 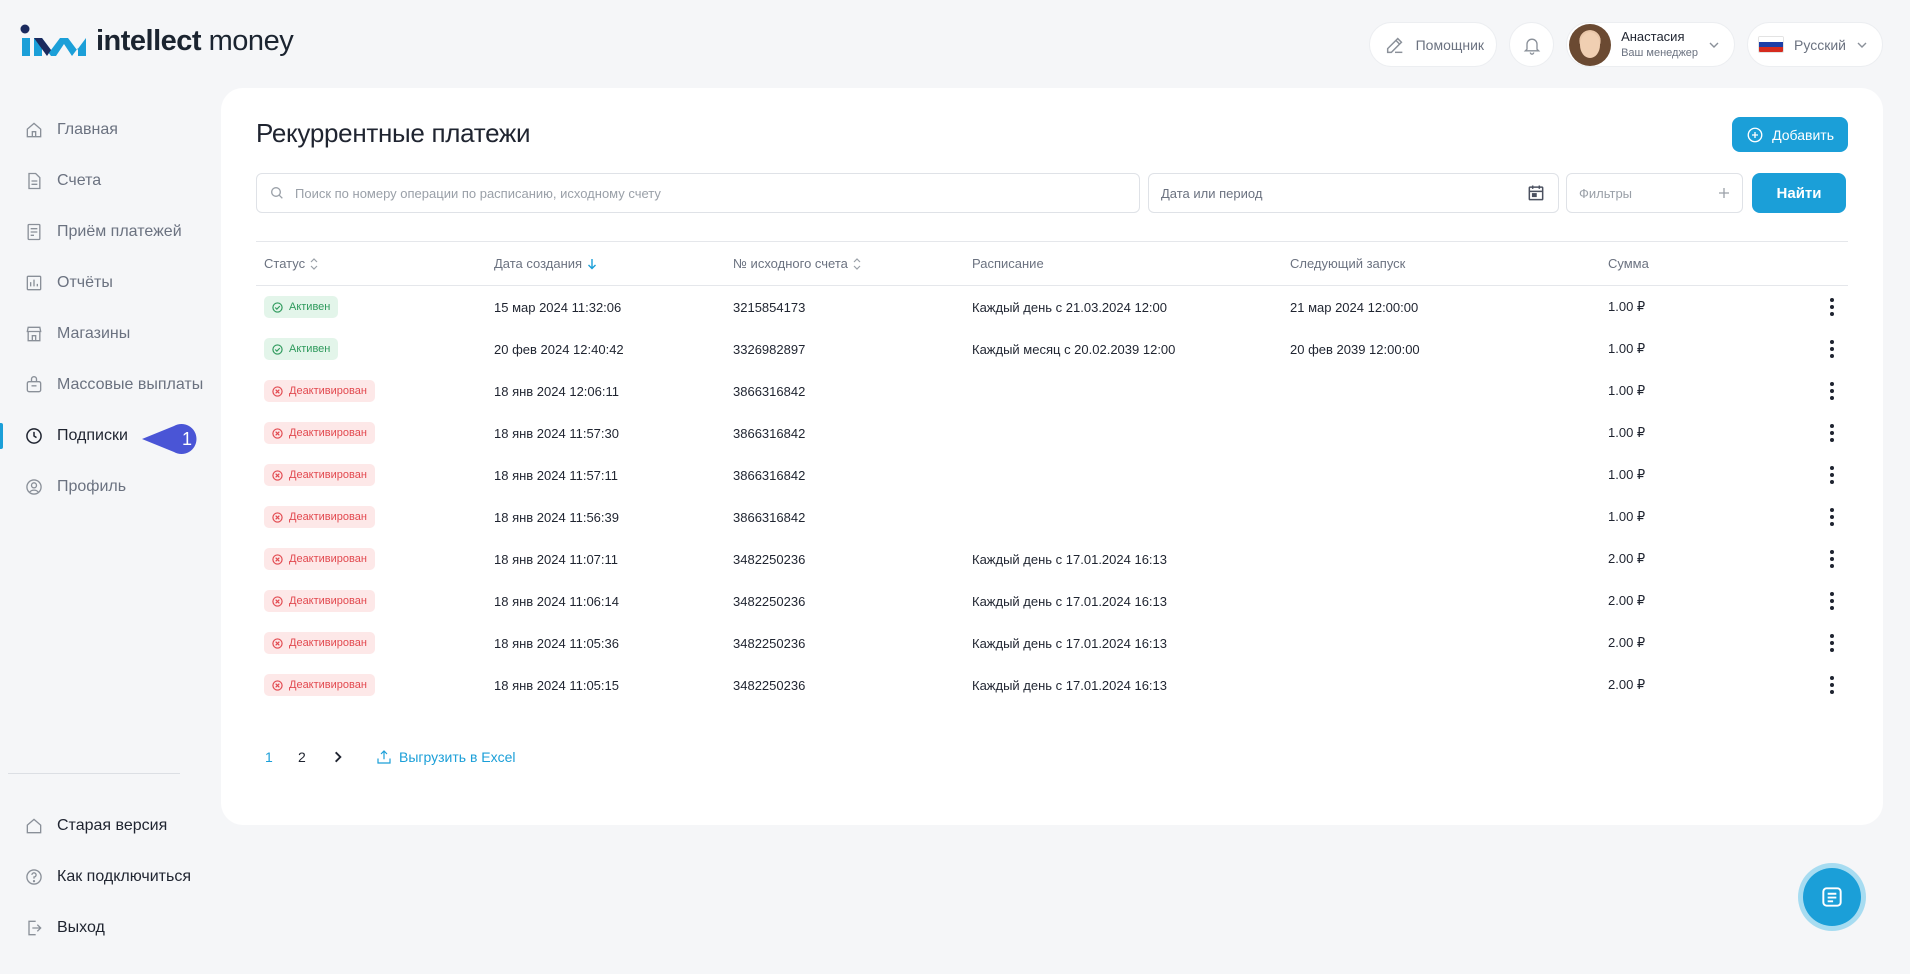 What do you see at coordinates (314, 757) in the screenshot?
I see `page-2: 2` at bounding box center [314, 757].